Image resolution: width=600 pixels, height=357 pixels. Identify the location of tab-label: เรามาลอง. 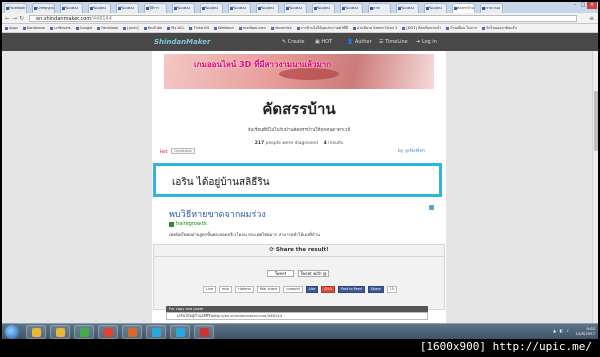
(493, 8).